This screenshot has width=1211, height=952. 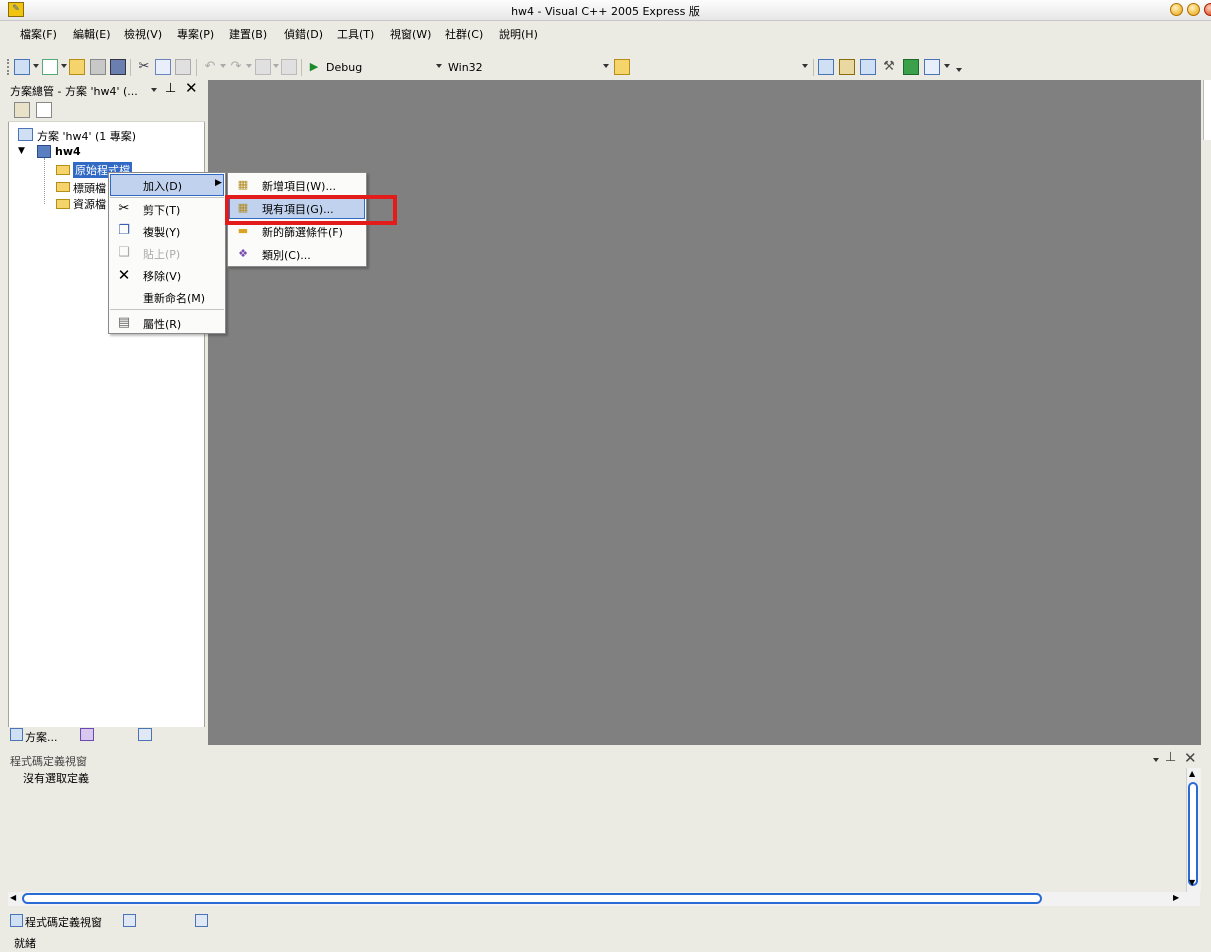 I want to click on ctx-item-cut: ✂ 剪下(T), so click(x=167, y=209).